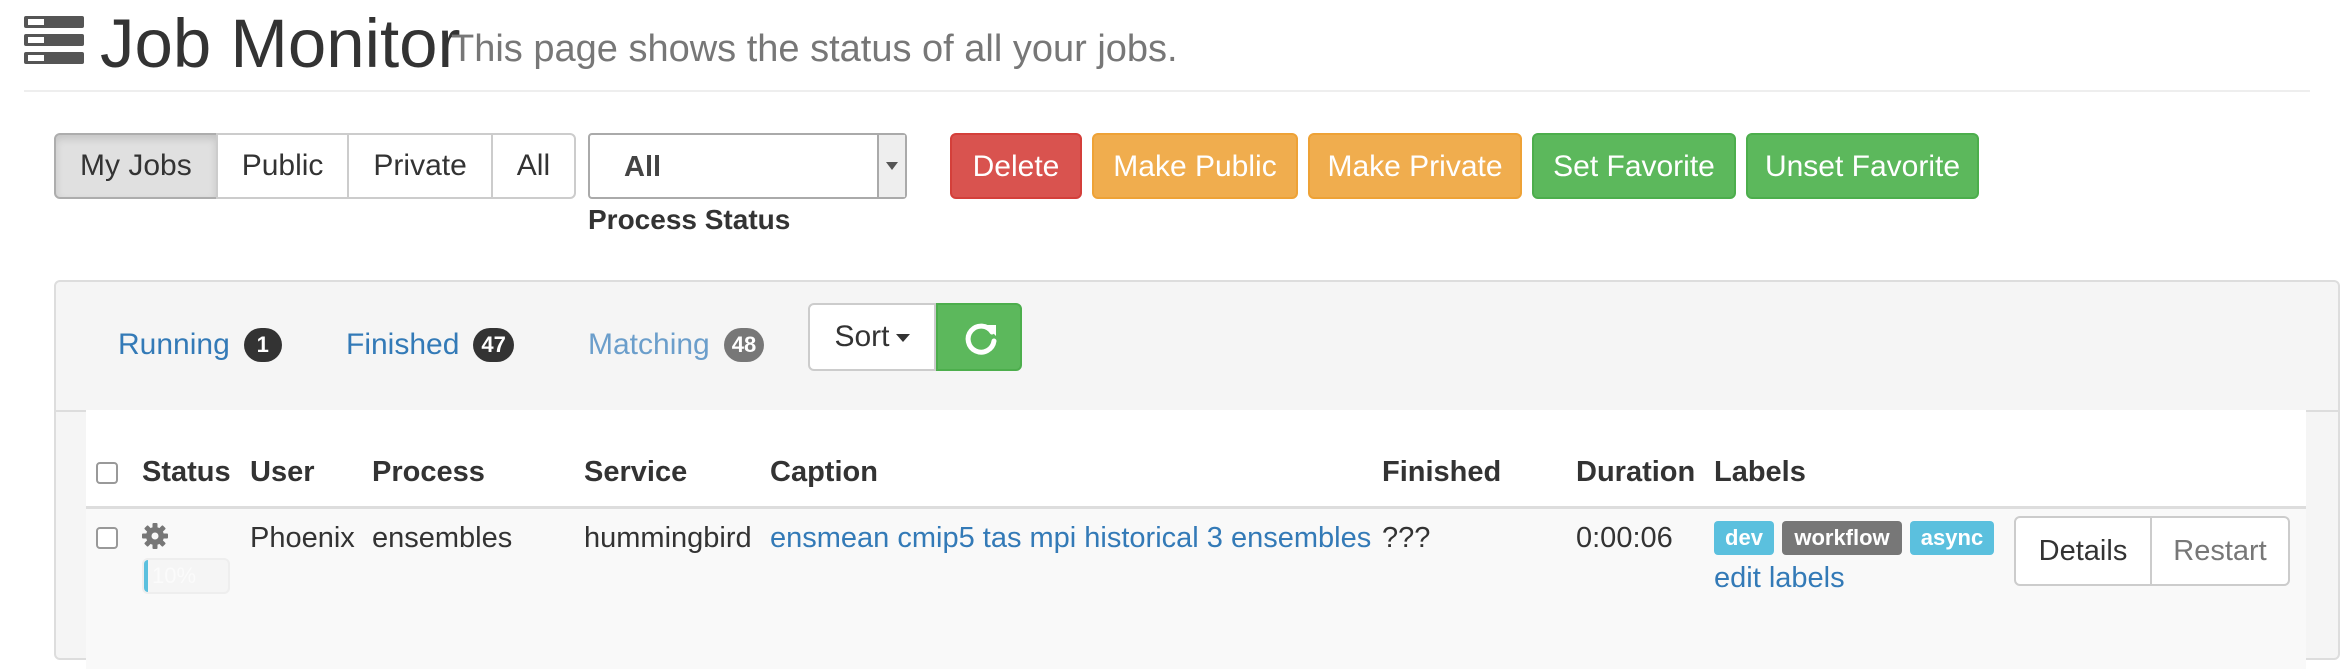 The width and height of the screenshot is (2340, 670). I want to click on process-status-label: Process Status, so click(689, 219).